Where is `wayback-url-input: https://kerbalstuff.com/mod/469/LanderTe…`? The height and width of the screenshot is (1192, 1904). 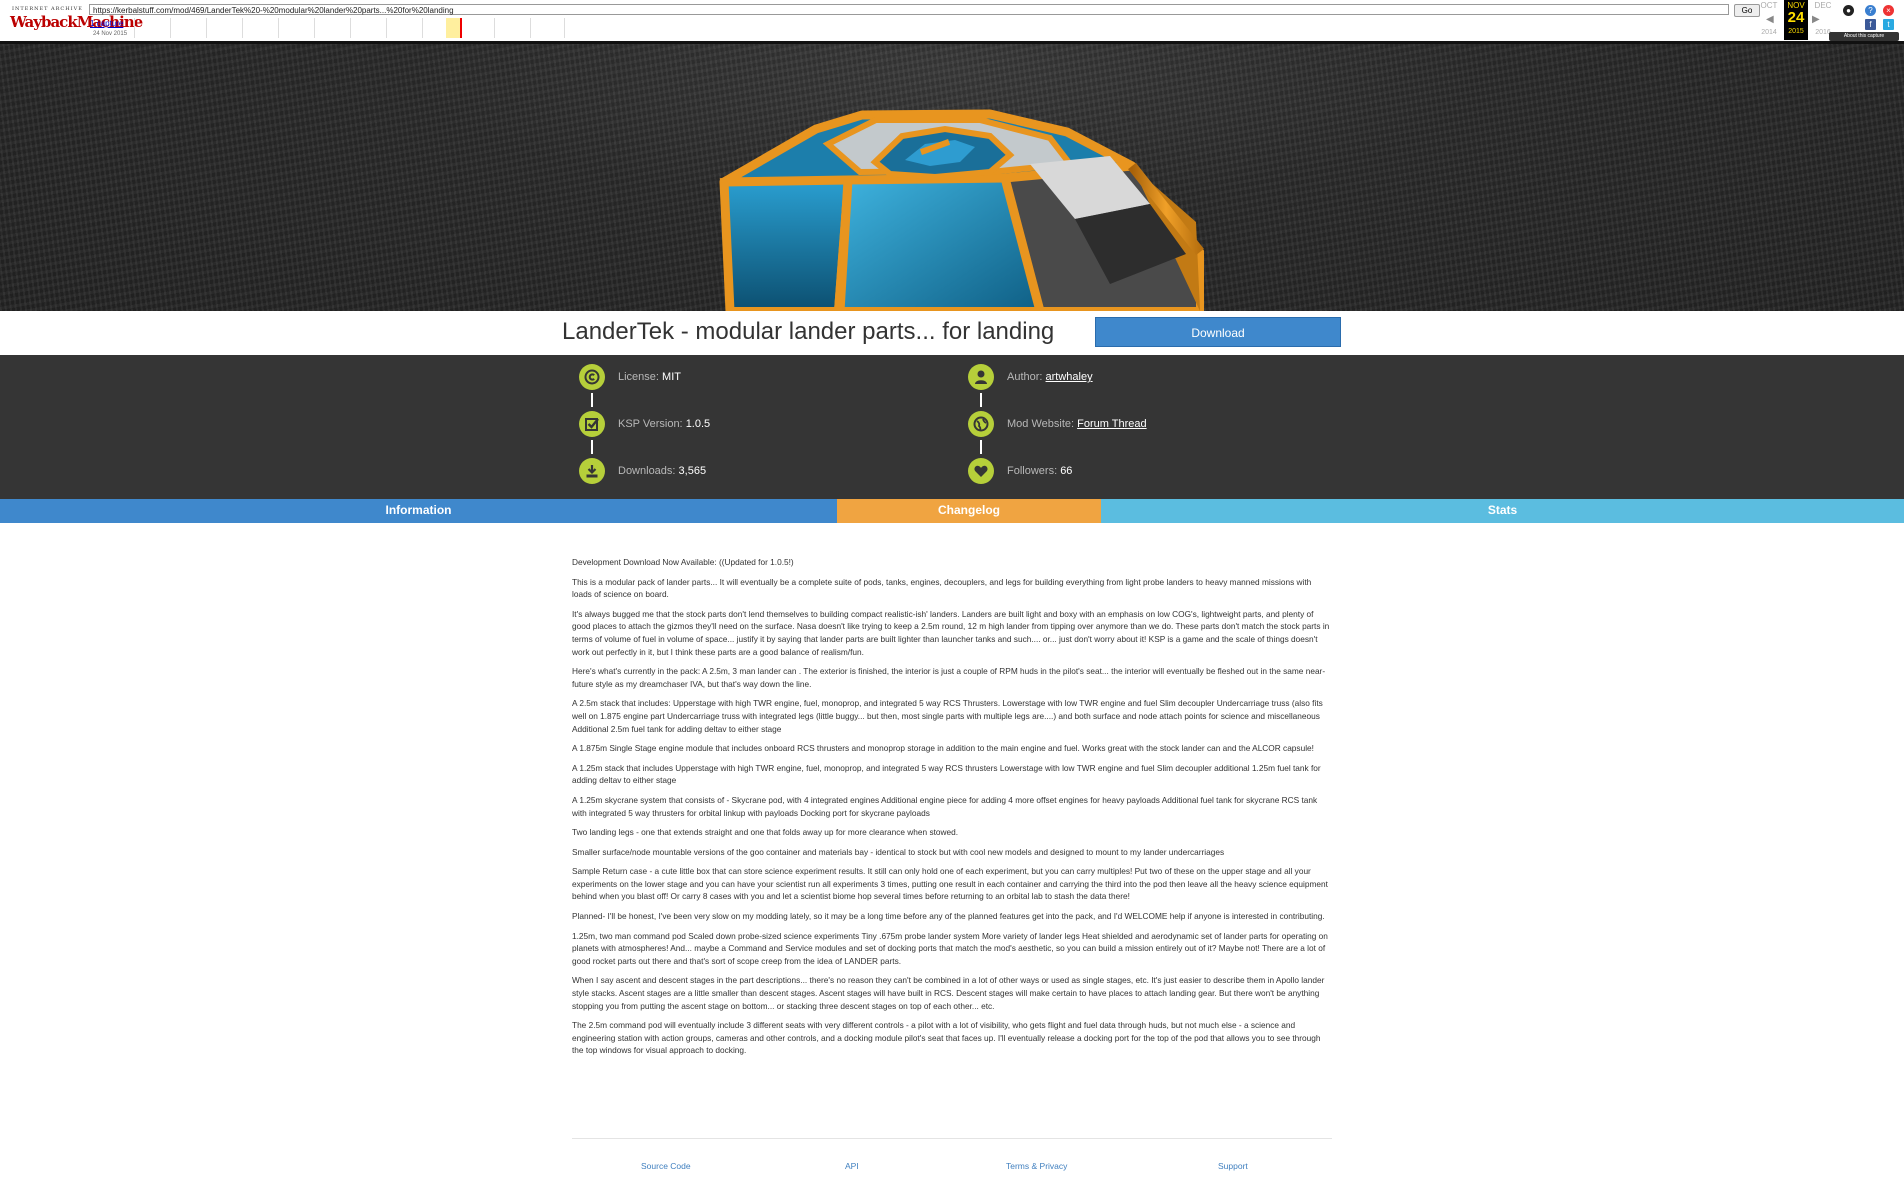
wayback-url-input: https://kerbalstuff.com/mod/469/LanderTe… is located at coordinates (909, 9).